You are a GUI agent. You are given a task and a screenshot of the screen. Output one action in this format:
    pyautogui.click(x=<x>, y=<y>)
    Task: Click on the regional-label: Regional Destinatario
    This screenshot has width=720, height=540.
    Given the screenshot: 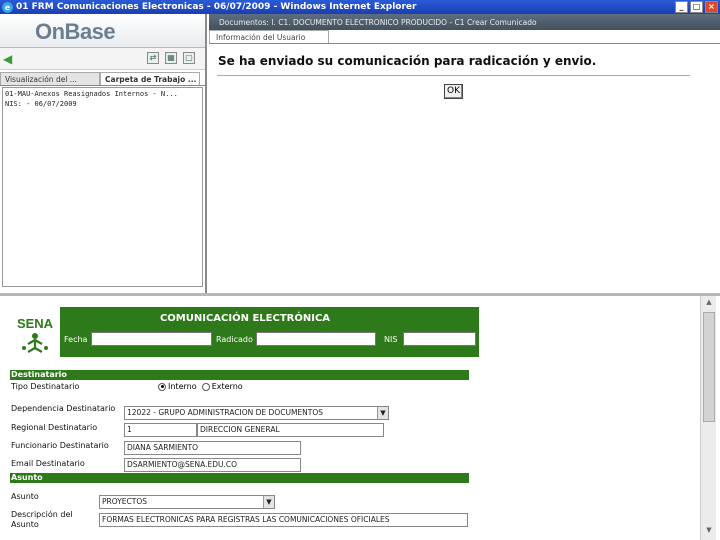 What is the action you would take?
    pyautogui.click(x=54, y=427)
    